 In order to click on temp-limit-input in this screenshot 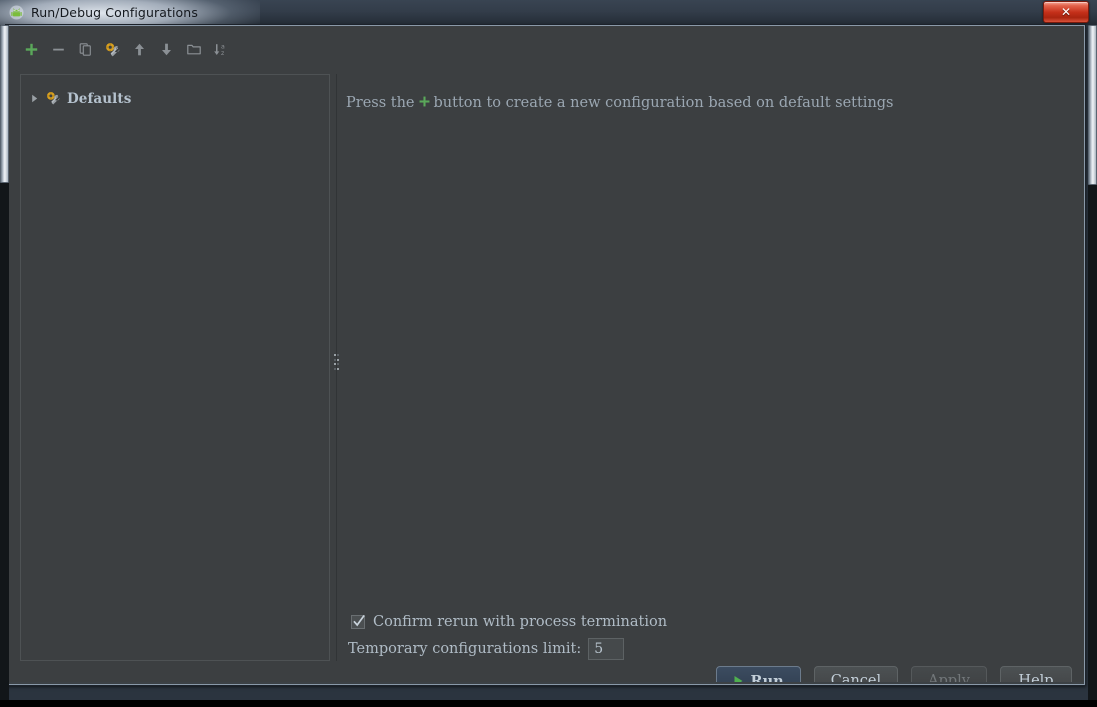, I will do `click(606, 649)`.